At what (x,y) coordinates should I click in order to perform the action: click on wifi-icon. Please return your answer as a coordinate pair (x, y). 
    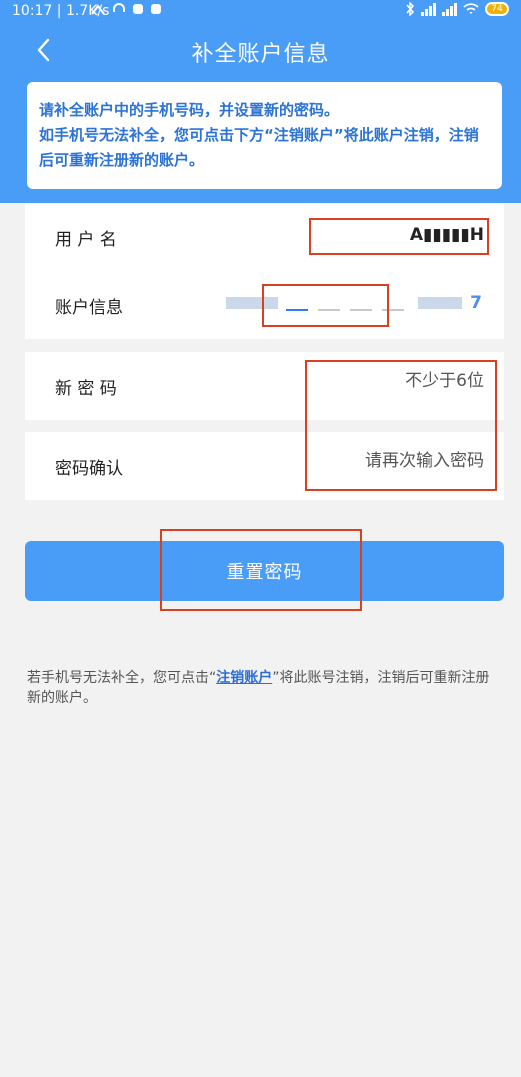
    Looking at the image, I should click on (471, 8).